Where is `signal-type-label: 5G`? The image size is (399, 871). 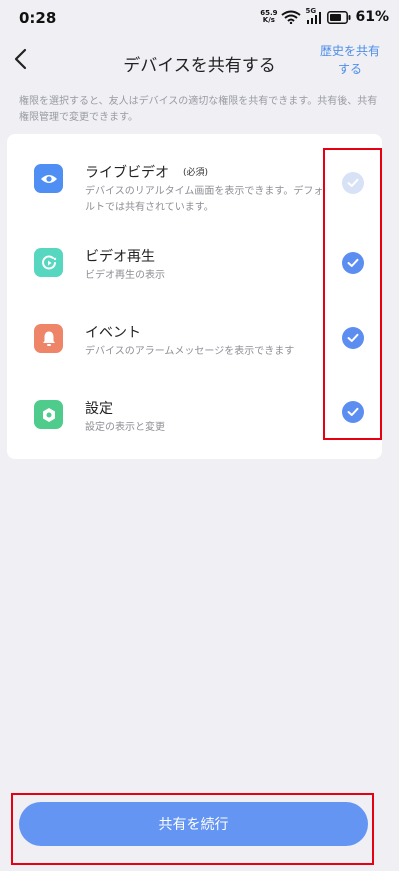
signal-type-label: 5G is located at coordinates (311, 11).